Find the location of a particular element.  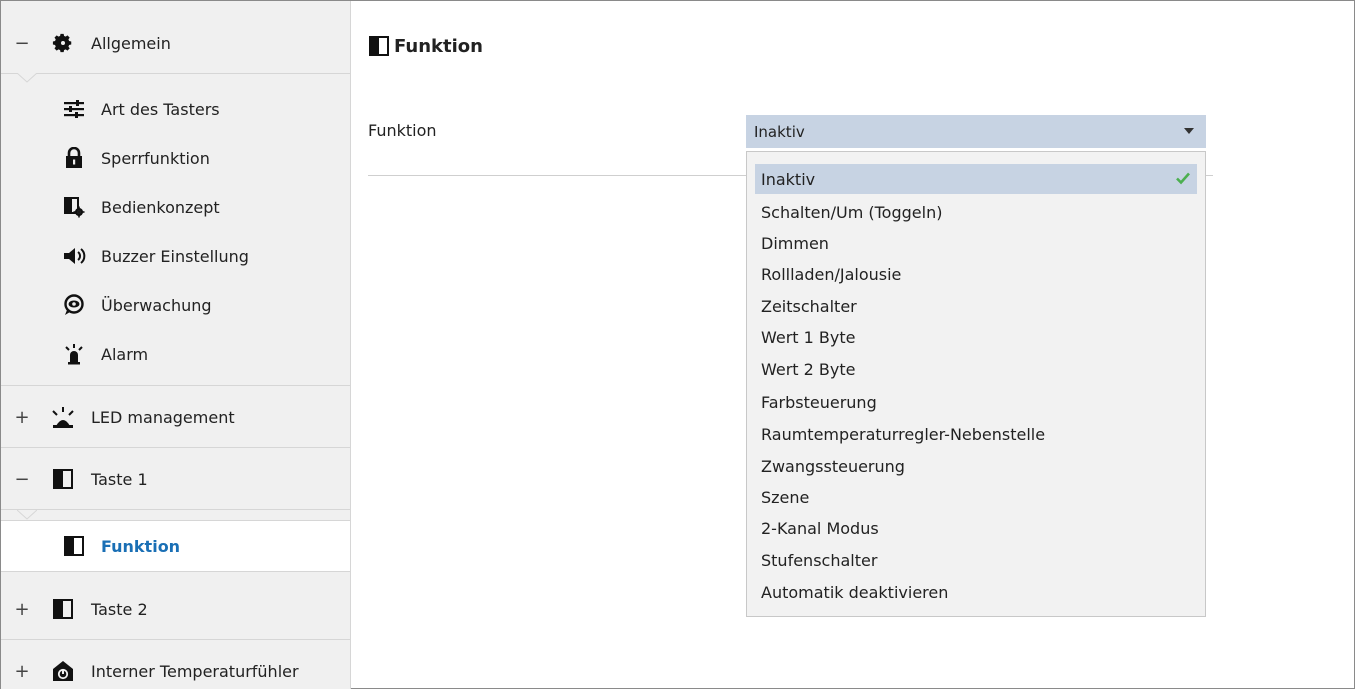

sidebar-item-label: Alarm is located at coordinates (125, 354).